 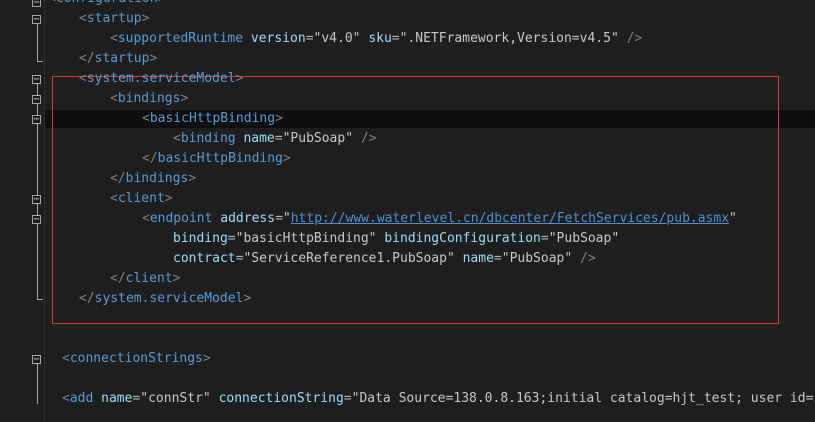 What do you see at coordinates (107, 3) in the screenshot?
I see `token-tag: configuration` at bounding box center [107, 3].